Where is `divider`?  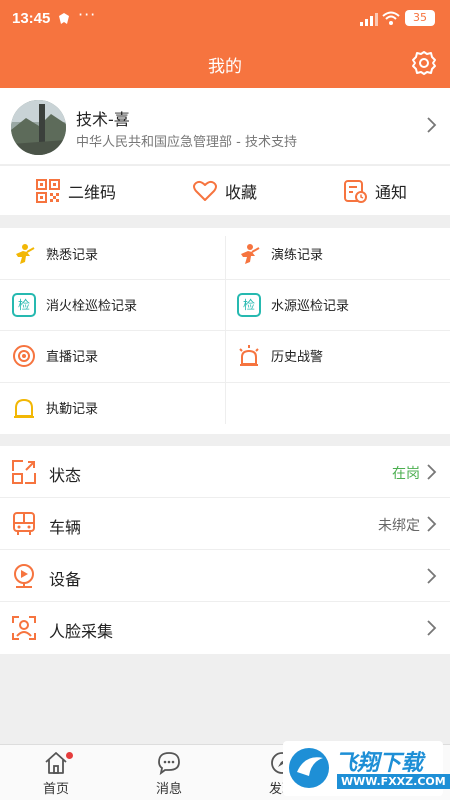 divider is located at coordinates (225, 330).